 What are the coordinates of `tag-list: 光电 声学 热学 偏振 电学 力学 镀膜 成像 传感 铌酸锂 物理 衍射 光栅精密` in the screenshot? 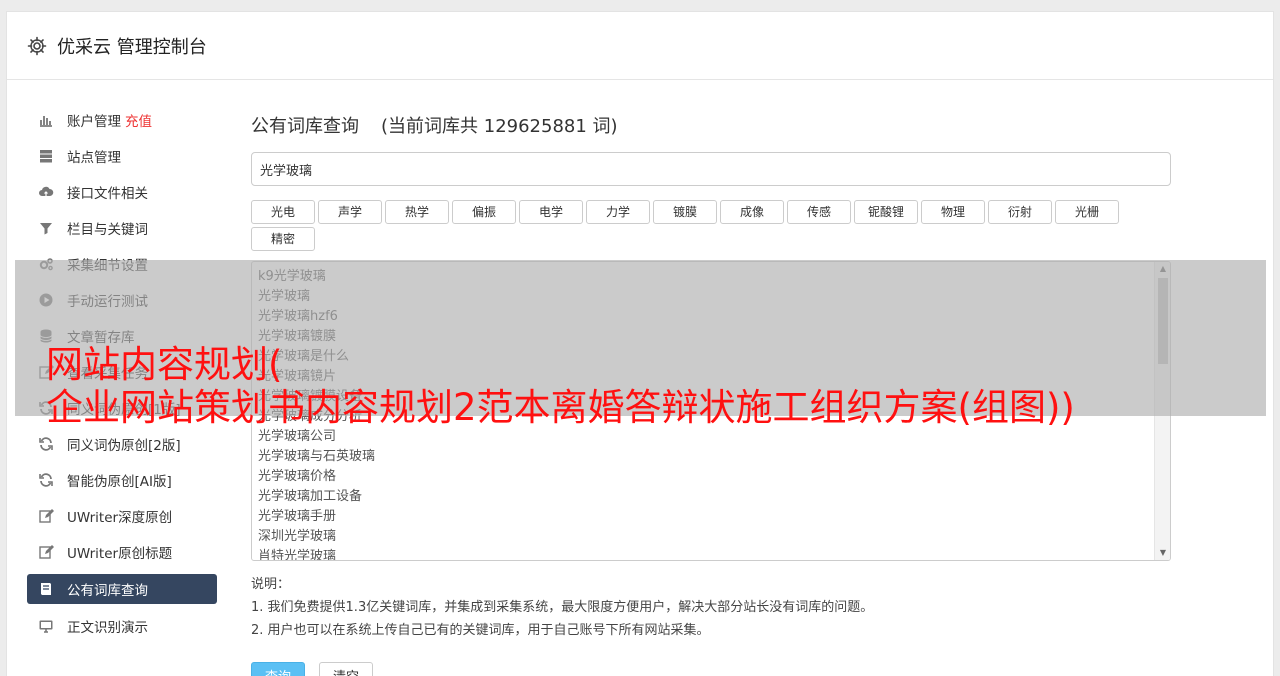 It's located at (711, 225).